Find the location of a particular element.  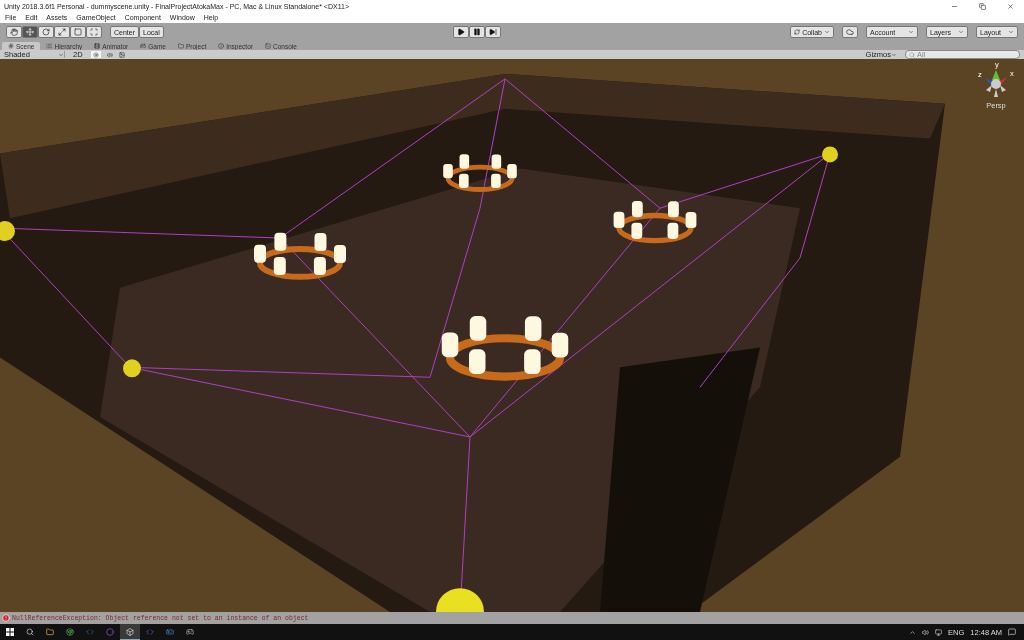

square-icon is located at coordinates (78, 32).